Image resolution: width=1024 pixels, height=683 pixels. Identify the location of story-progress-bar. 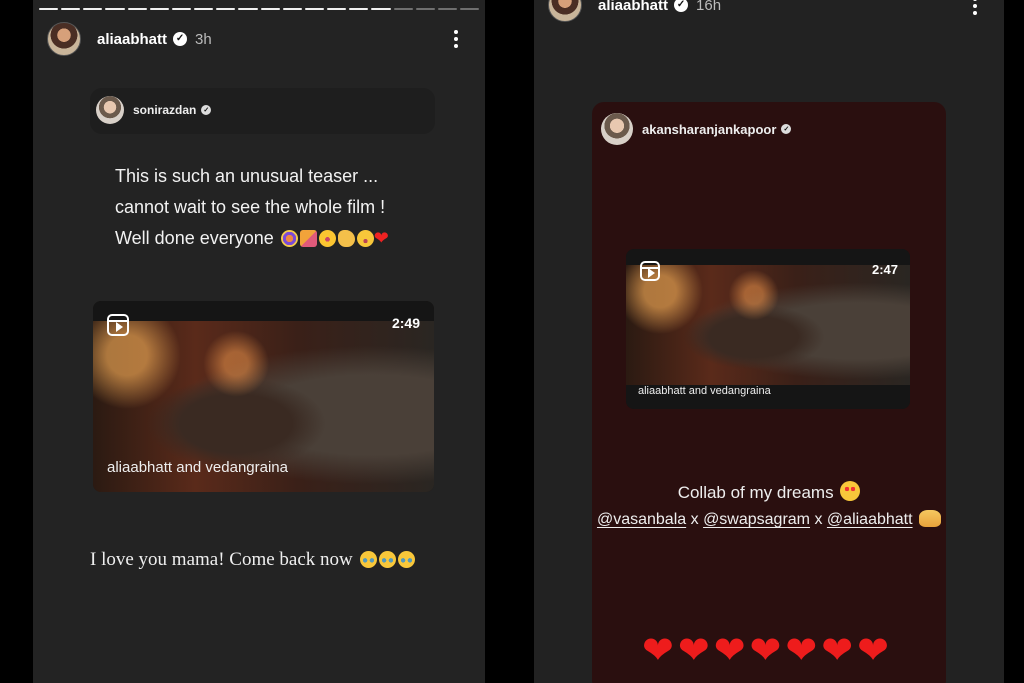
(259, 9).